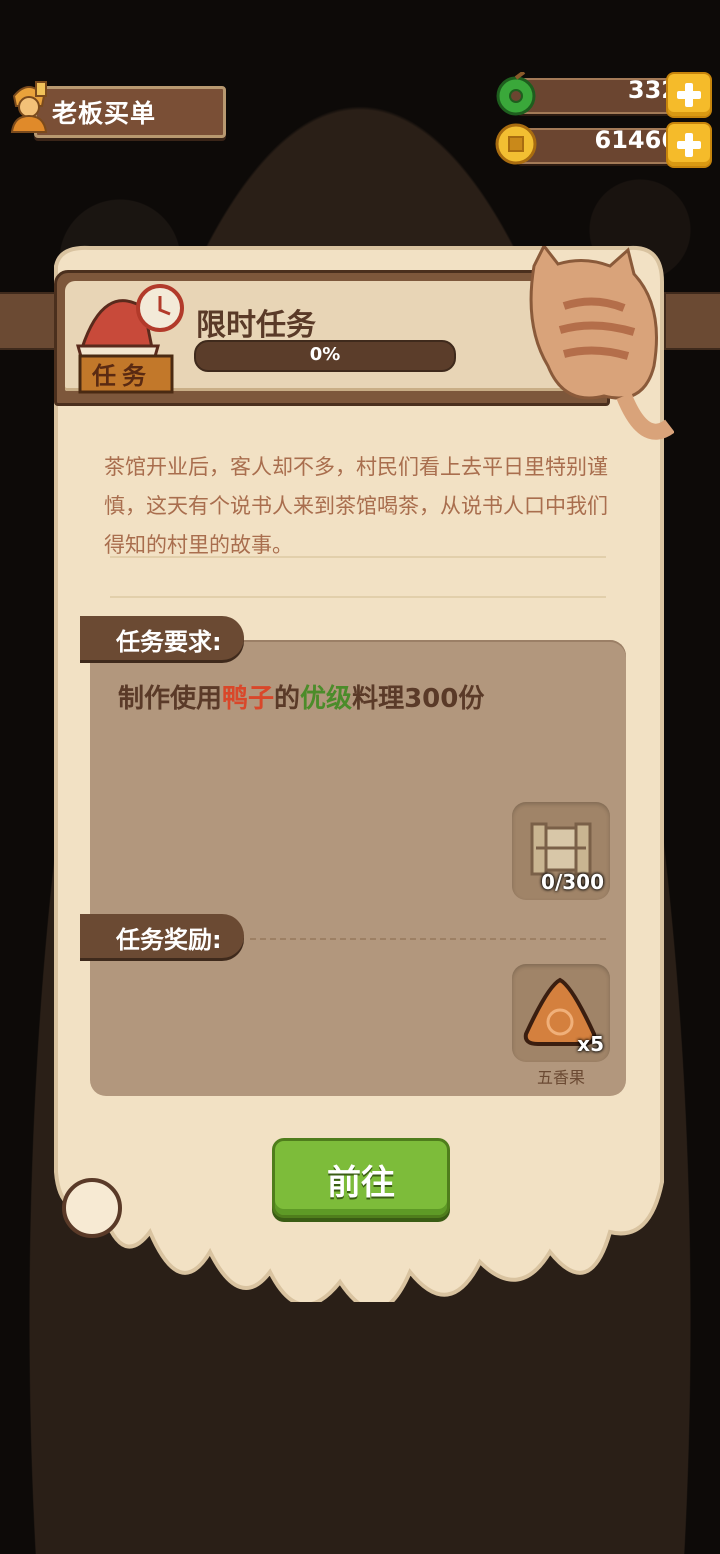 This screenshot has width=720, height=1554. What do you see at coordinates (572, 882) in the screenshot?
I see `requirement-count: 0/300` at bounding box center [572, 882].